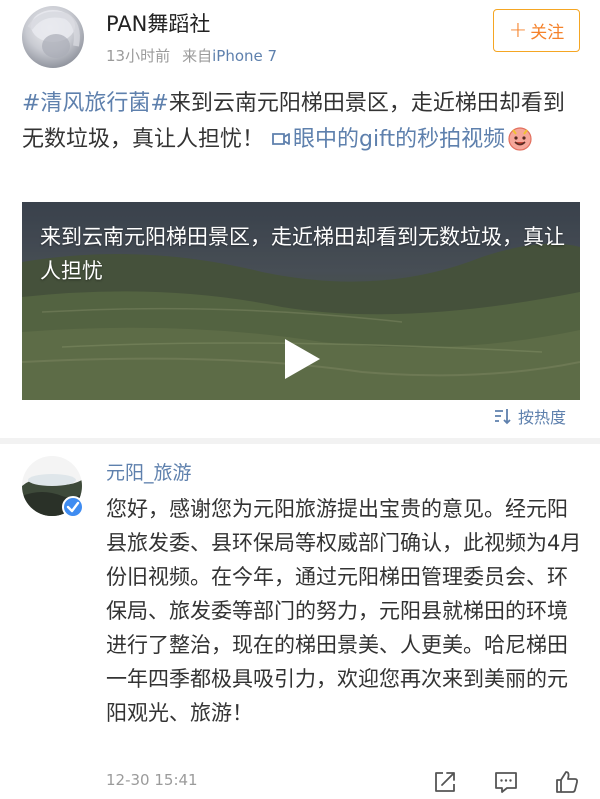 The width and height of the screenshot is (600, 799). What do you see at coordinates (281, 139) in the screenshot?
I see `video-link-icon` at bounding box center [281, 139].